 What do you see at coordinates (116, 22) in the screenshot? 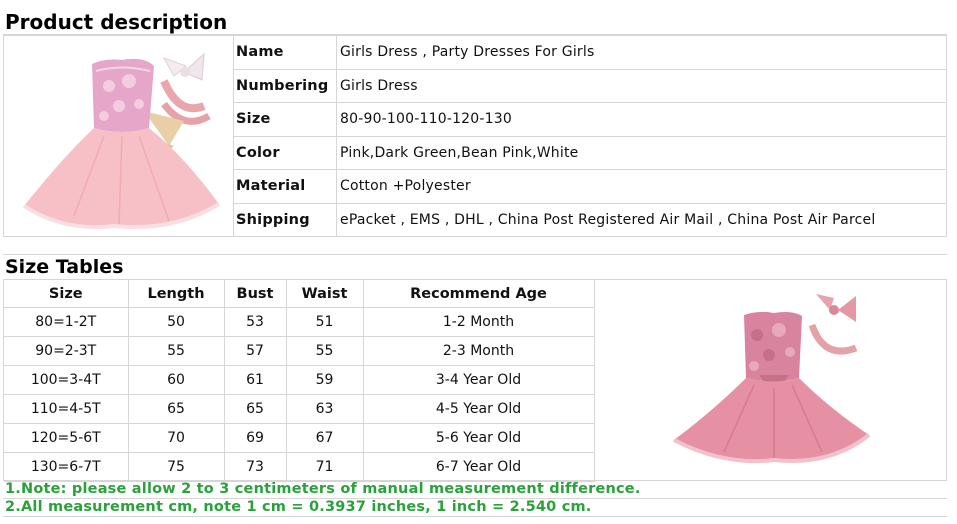
I see `product-description-title: Product description` at bounding box center [116, 22].